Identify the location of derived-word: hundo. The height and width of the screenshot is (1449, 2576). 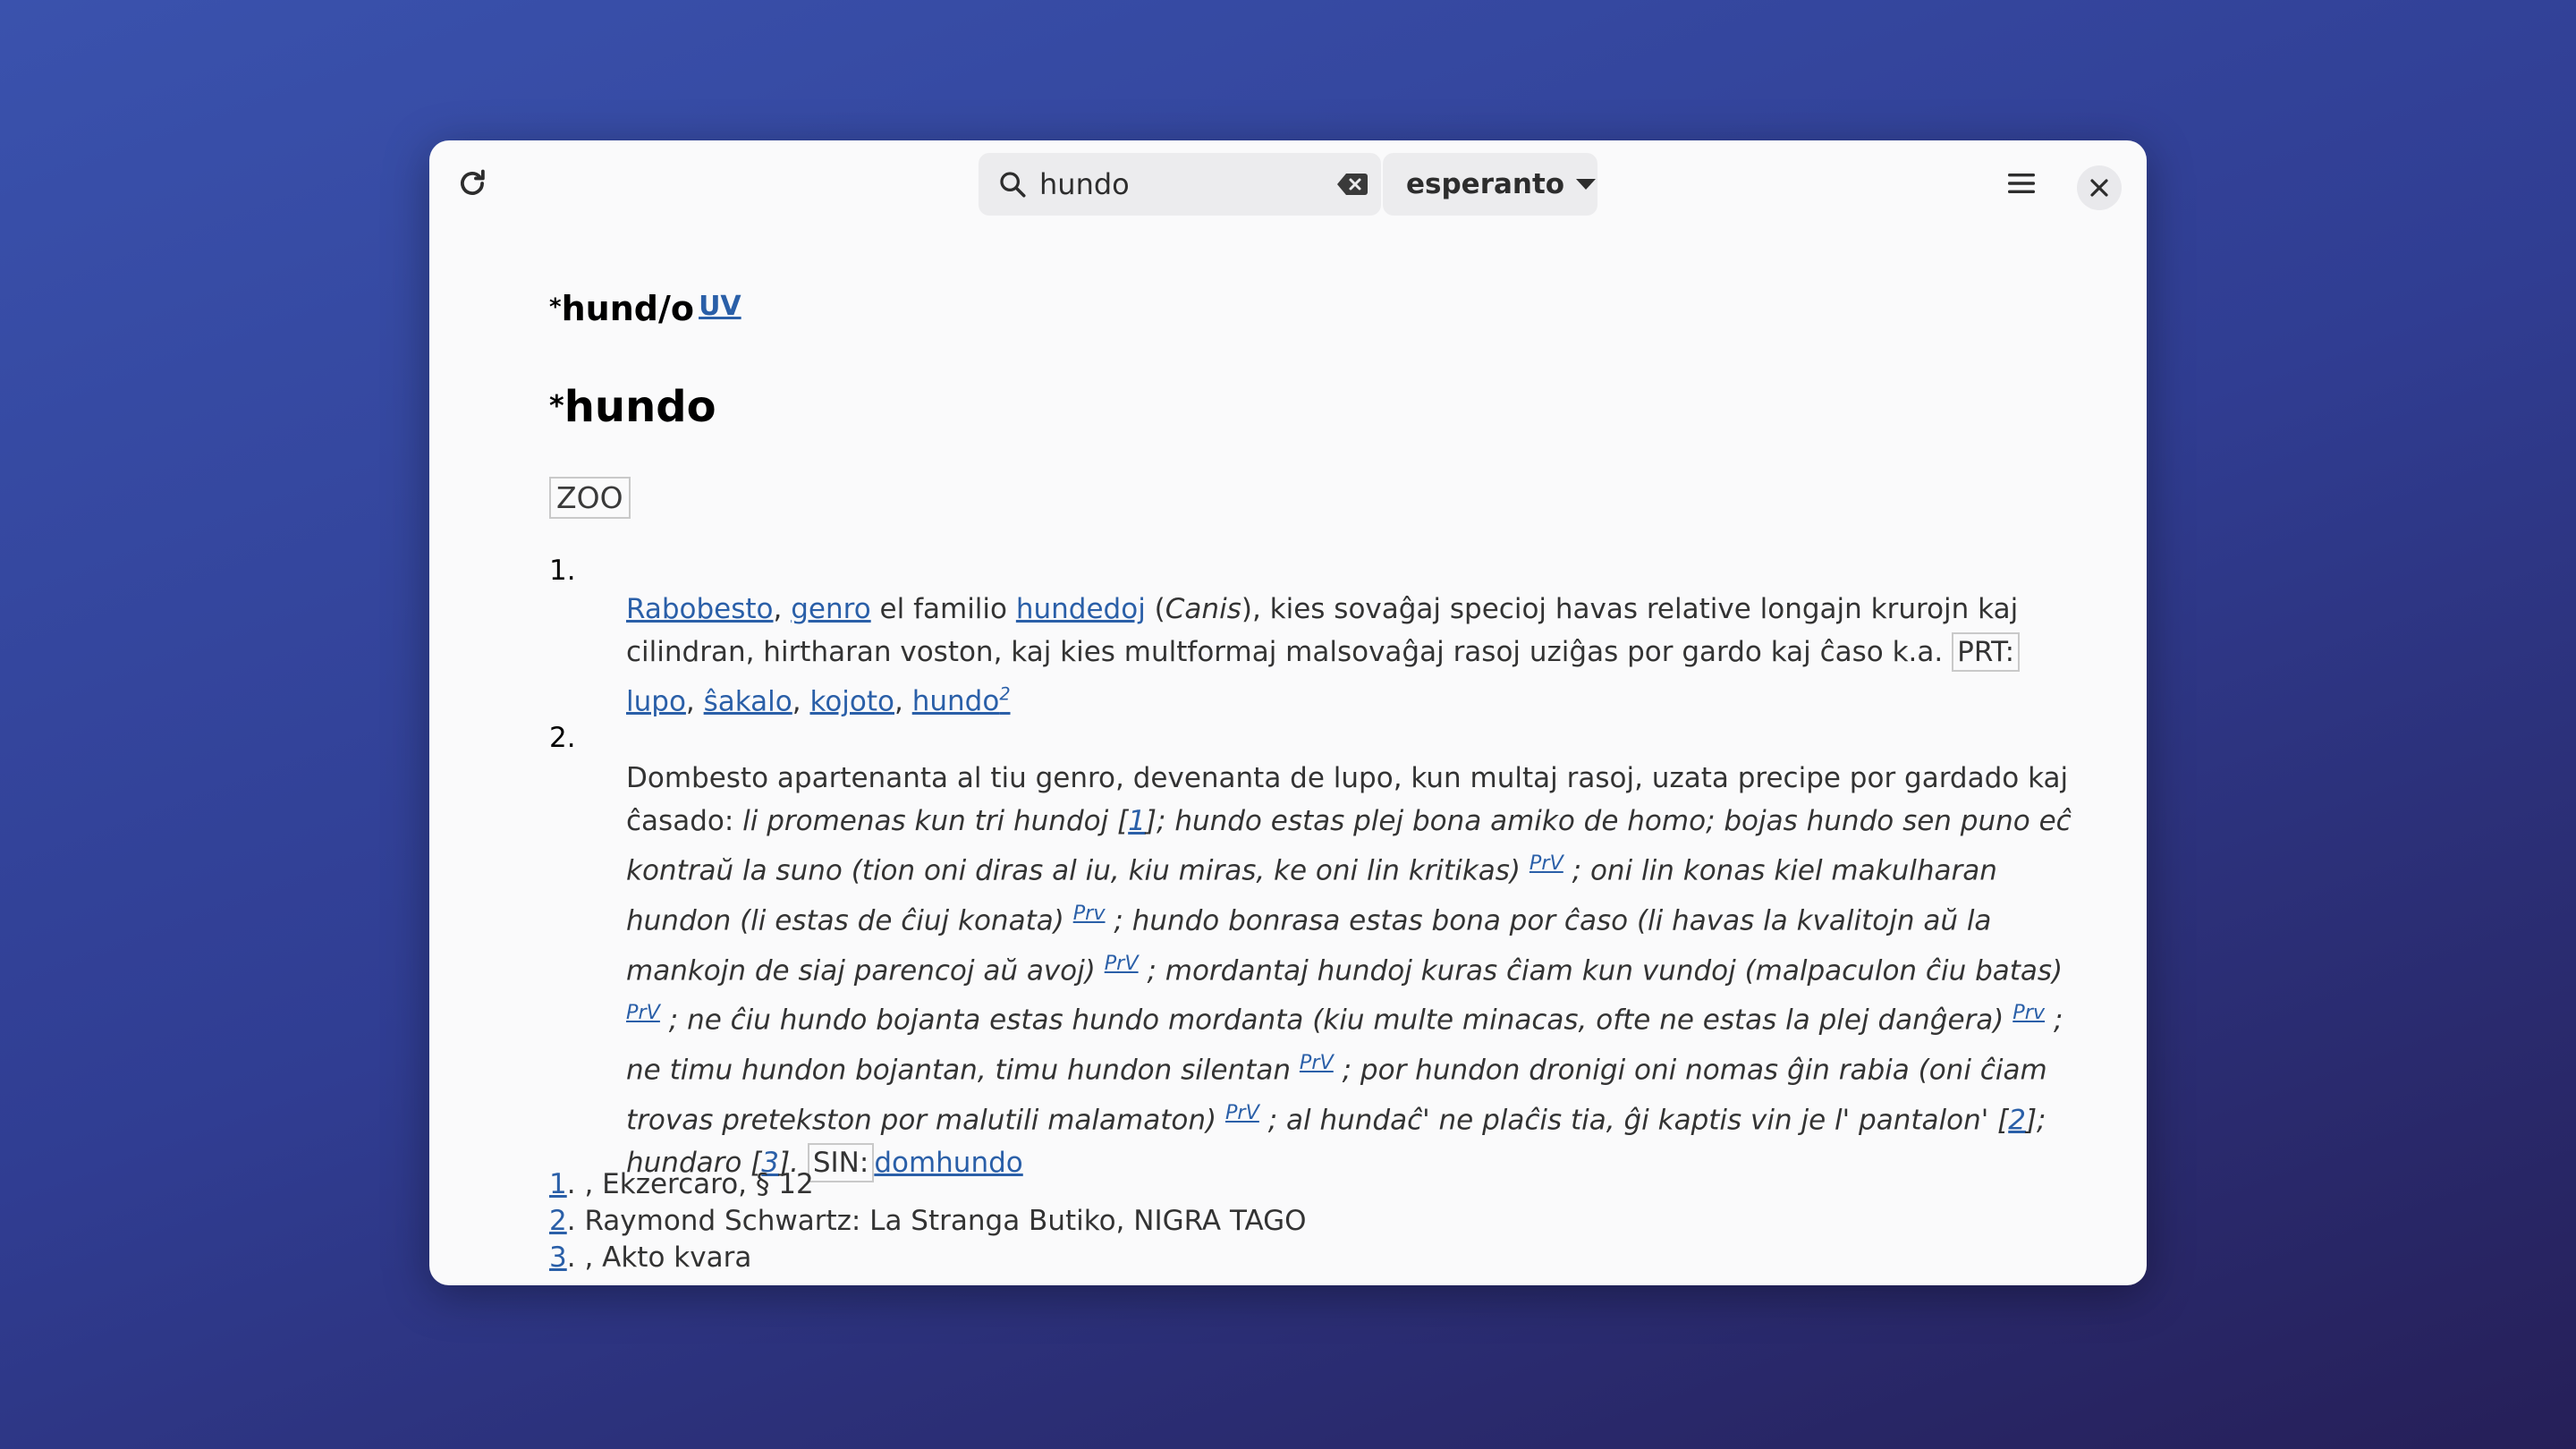
(640, 407).